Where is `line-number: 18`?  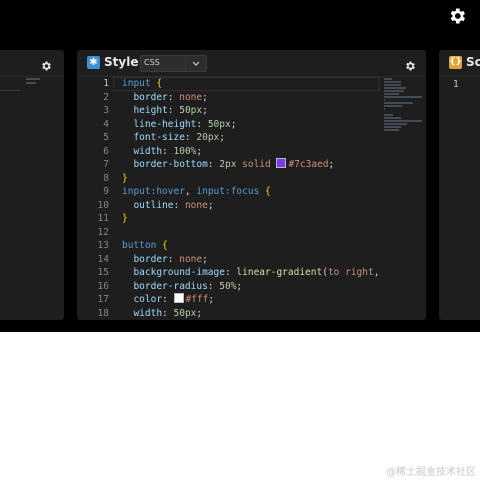
line-number: 18 is located at coordinates (103, 313).